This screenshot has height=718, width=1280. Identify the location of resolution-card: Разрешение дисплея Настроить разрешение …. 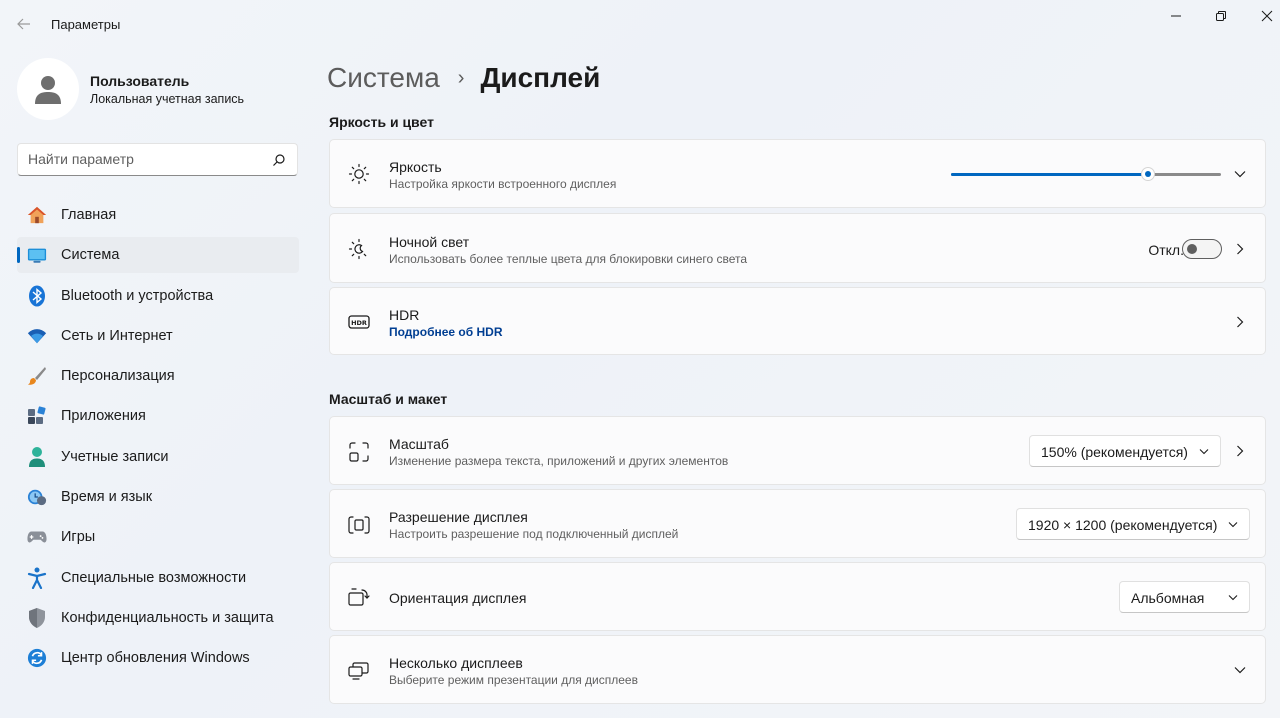
(797, 523).